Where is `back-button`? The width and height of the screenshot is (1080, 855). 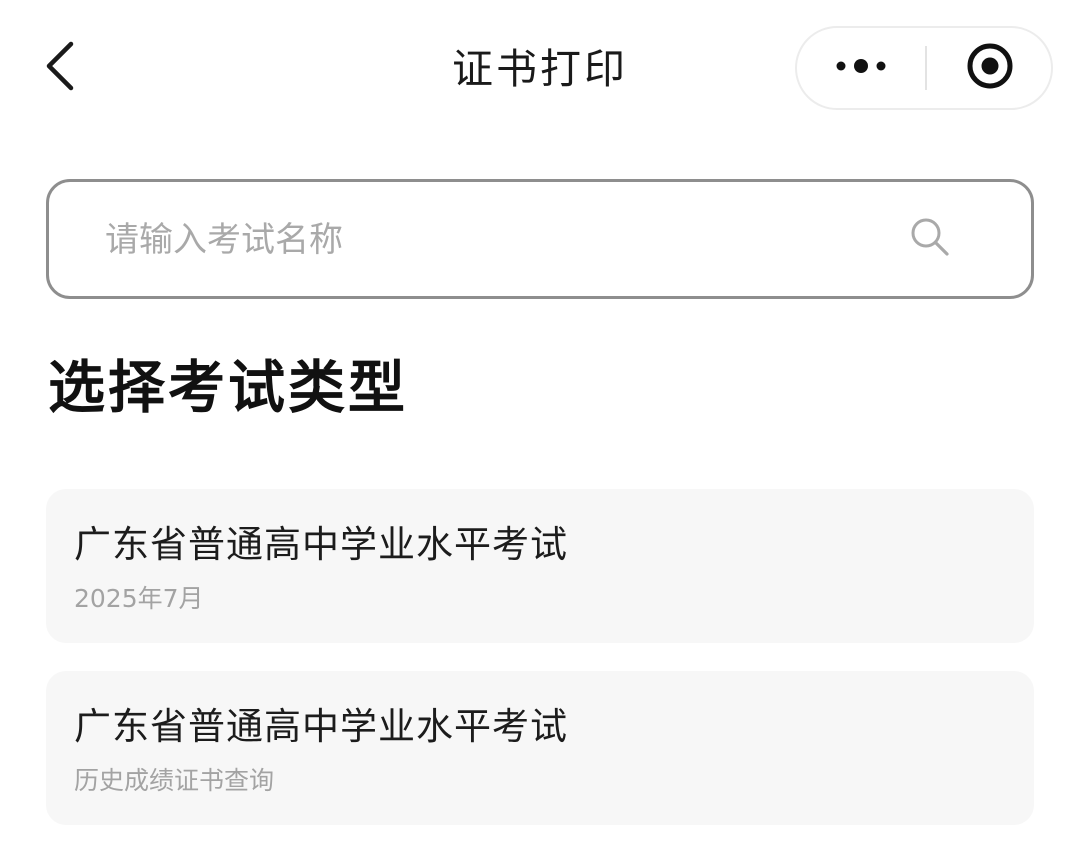 back-button is located at coordinates (60, 68).